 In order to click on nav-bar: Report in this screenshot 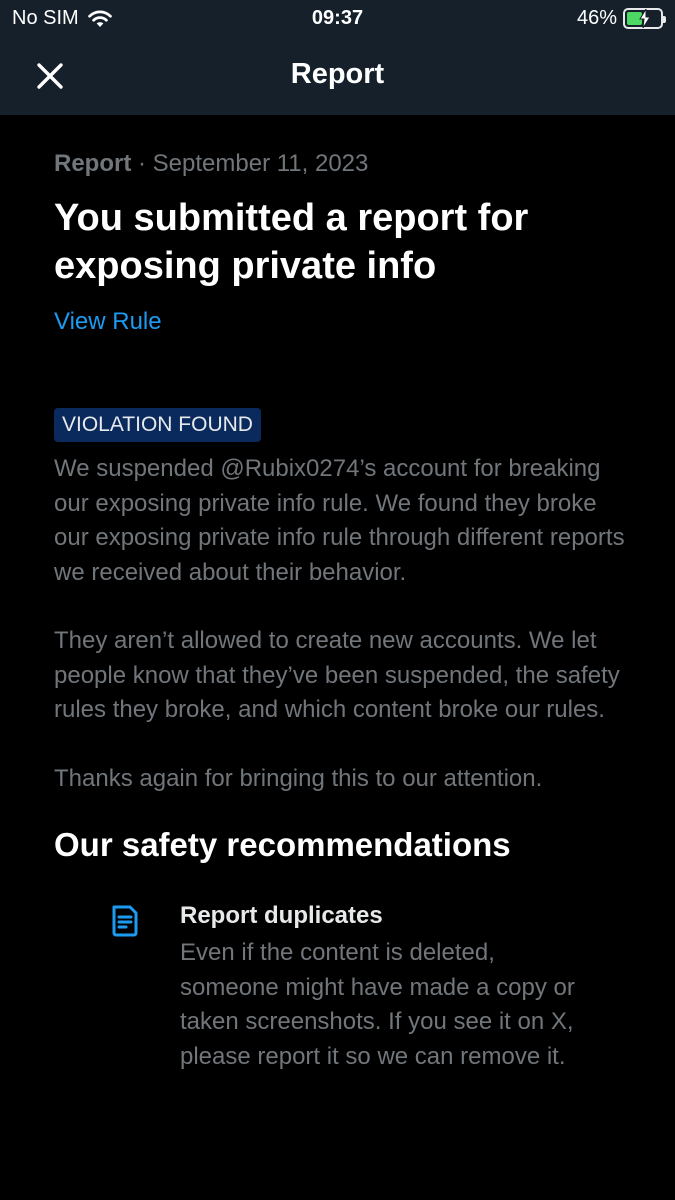, I will do `click(337, 76)`.